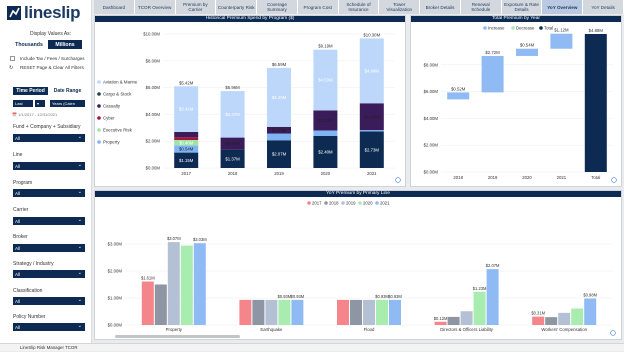 This screenshot has width=624, height=352. Describe the element at coordinates (458, 177) in the screenshot. I see `x-tick-label: 2018` at that location.